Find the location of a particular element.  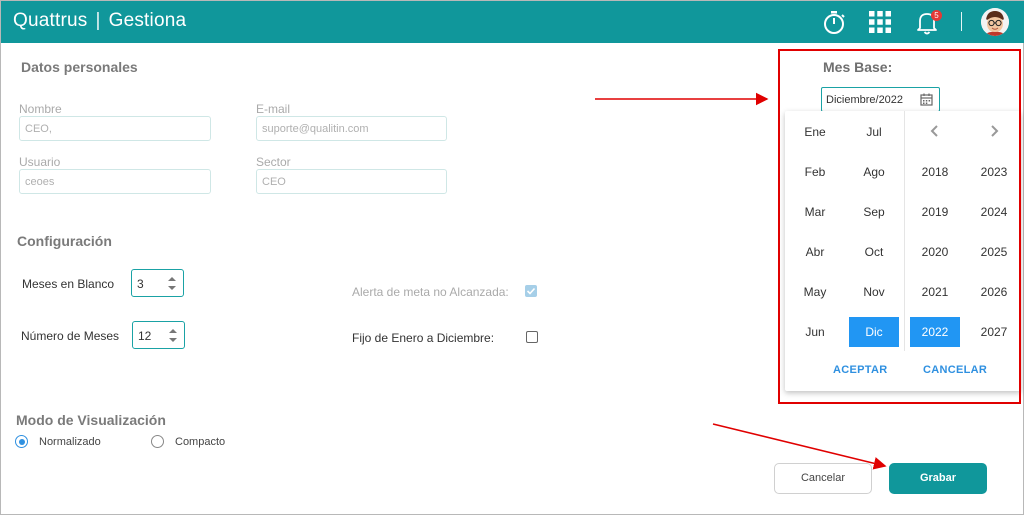

brand-logo: Quattrus | Gestiona is located at coordinates (99, 21).